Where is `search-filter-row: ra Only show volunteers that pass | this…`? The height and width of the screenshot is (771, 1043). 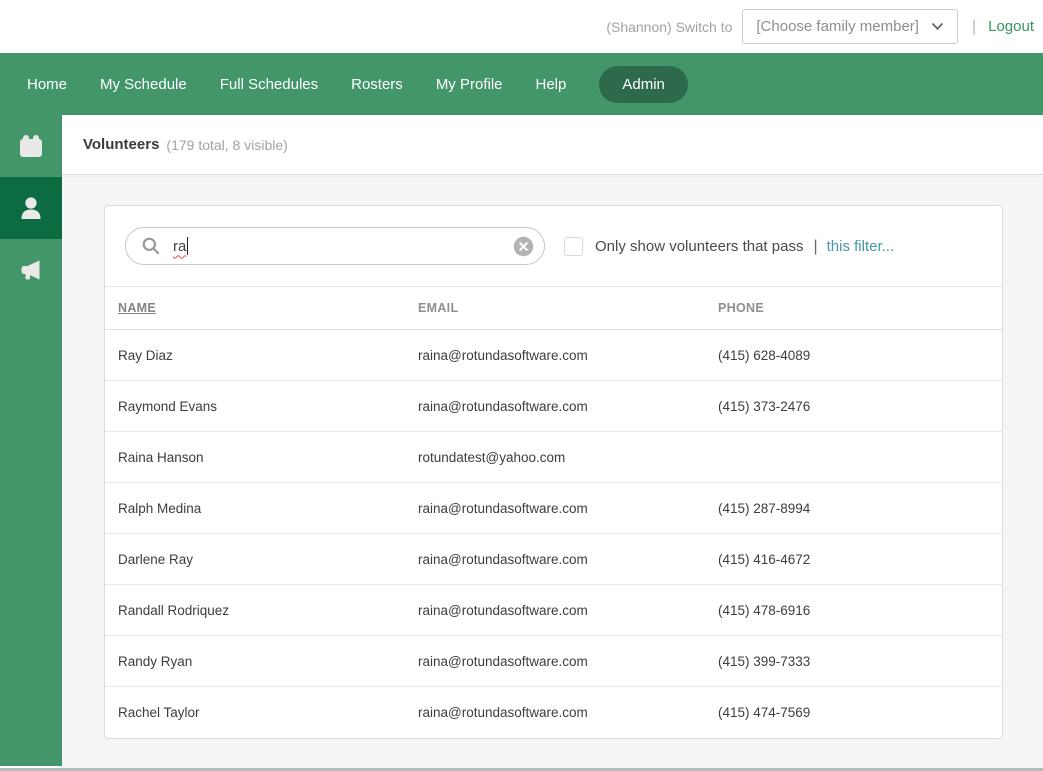
search-filter-row: ra Only show volunteers that pass | this… is located at coordinates (553, 246).